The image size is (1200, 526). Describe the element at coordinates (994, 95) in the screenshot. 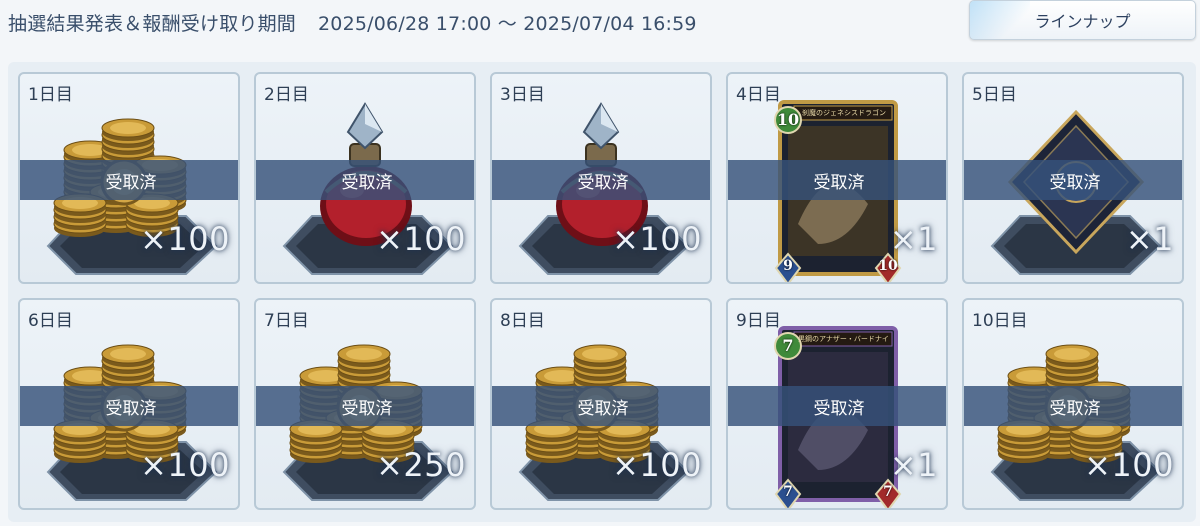

I see `day-label: 5日目` at that location.